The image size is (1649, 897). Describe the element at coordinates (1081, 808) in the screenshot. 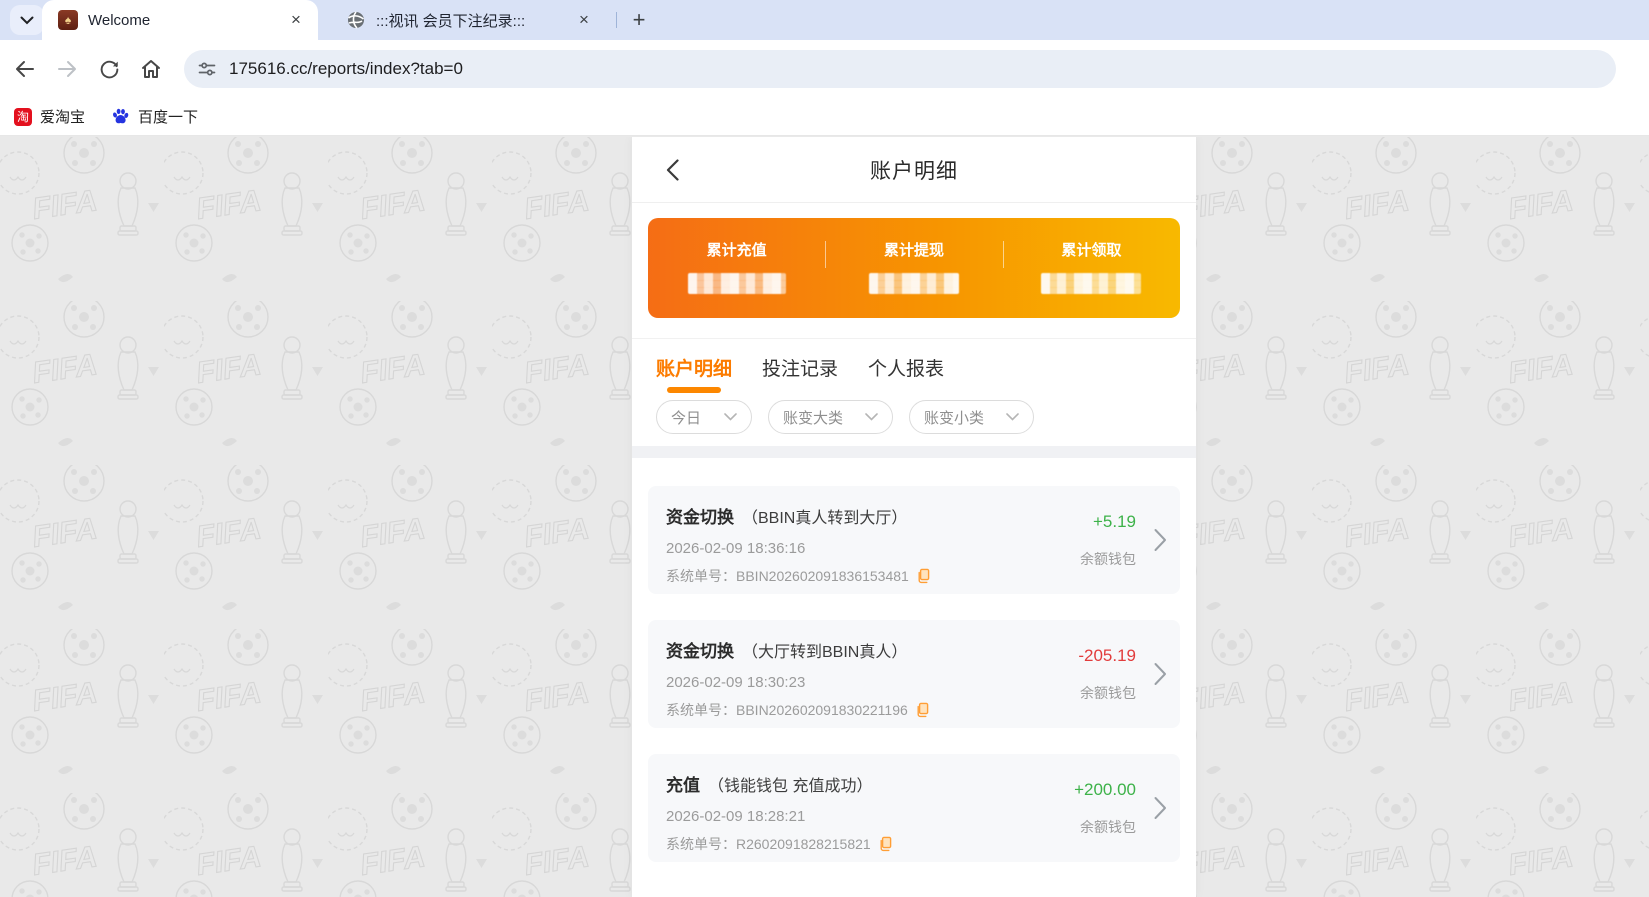

I see `transaction-amounts: +200.00 余额钱包` at that location.